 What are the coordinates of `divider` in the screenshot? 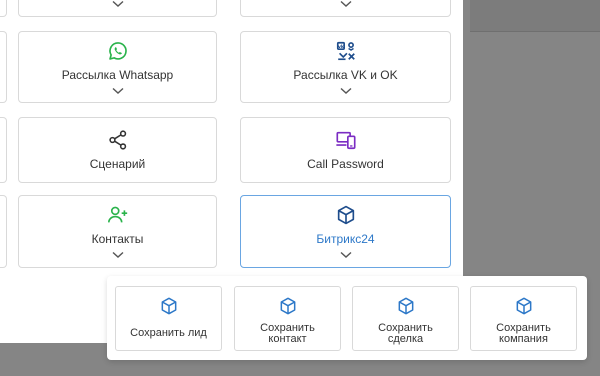 It's located at (535, 31).